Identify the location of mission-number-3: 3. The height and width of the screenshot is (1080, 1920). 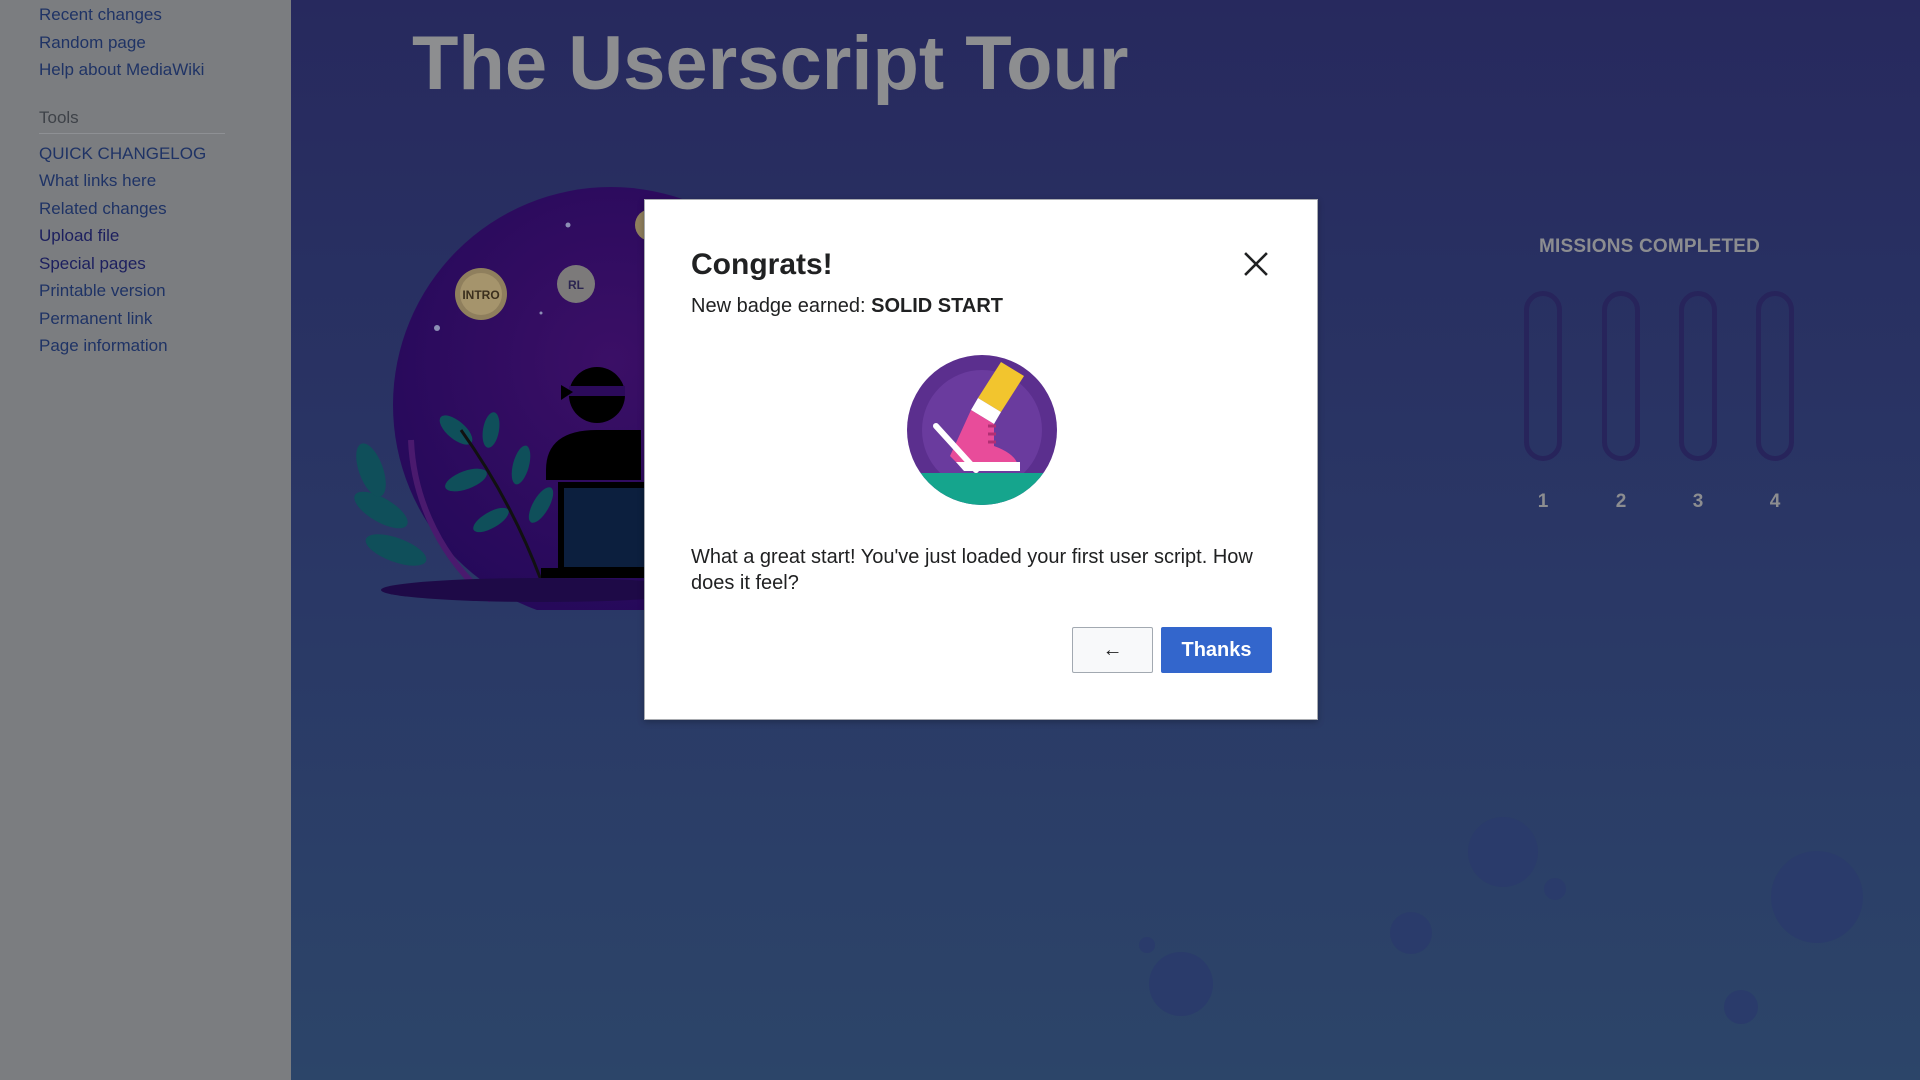
(1698, 501).